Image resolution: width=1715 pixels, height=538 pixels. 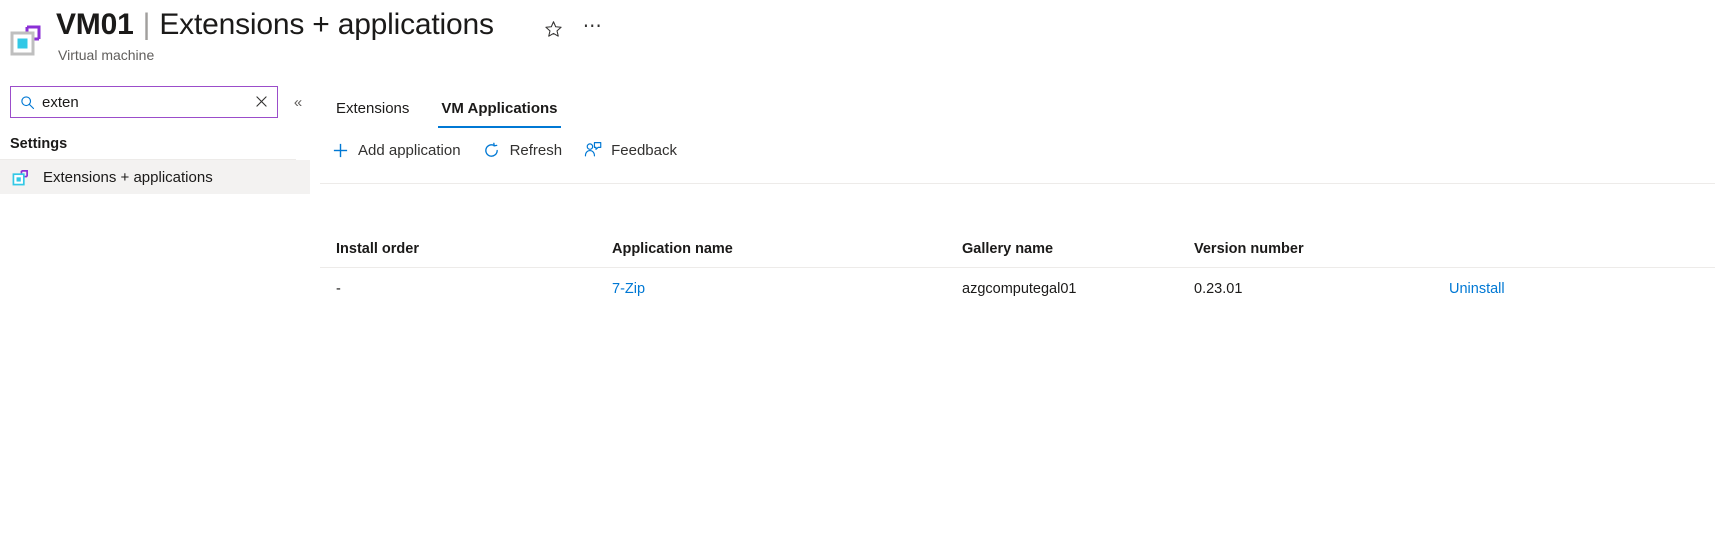 I want to click on sidebar-nav: Settings Extensions + applications, so click(x=155, y=162).